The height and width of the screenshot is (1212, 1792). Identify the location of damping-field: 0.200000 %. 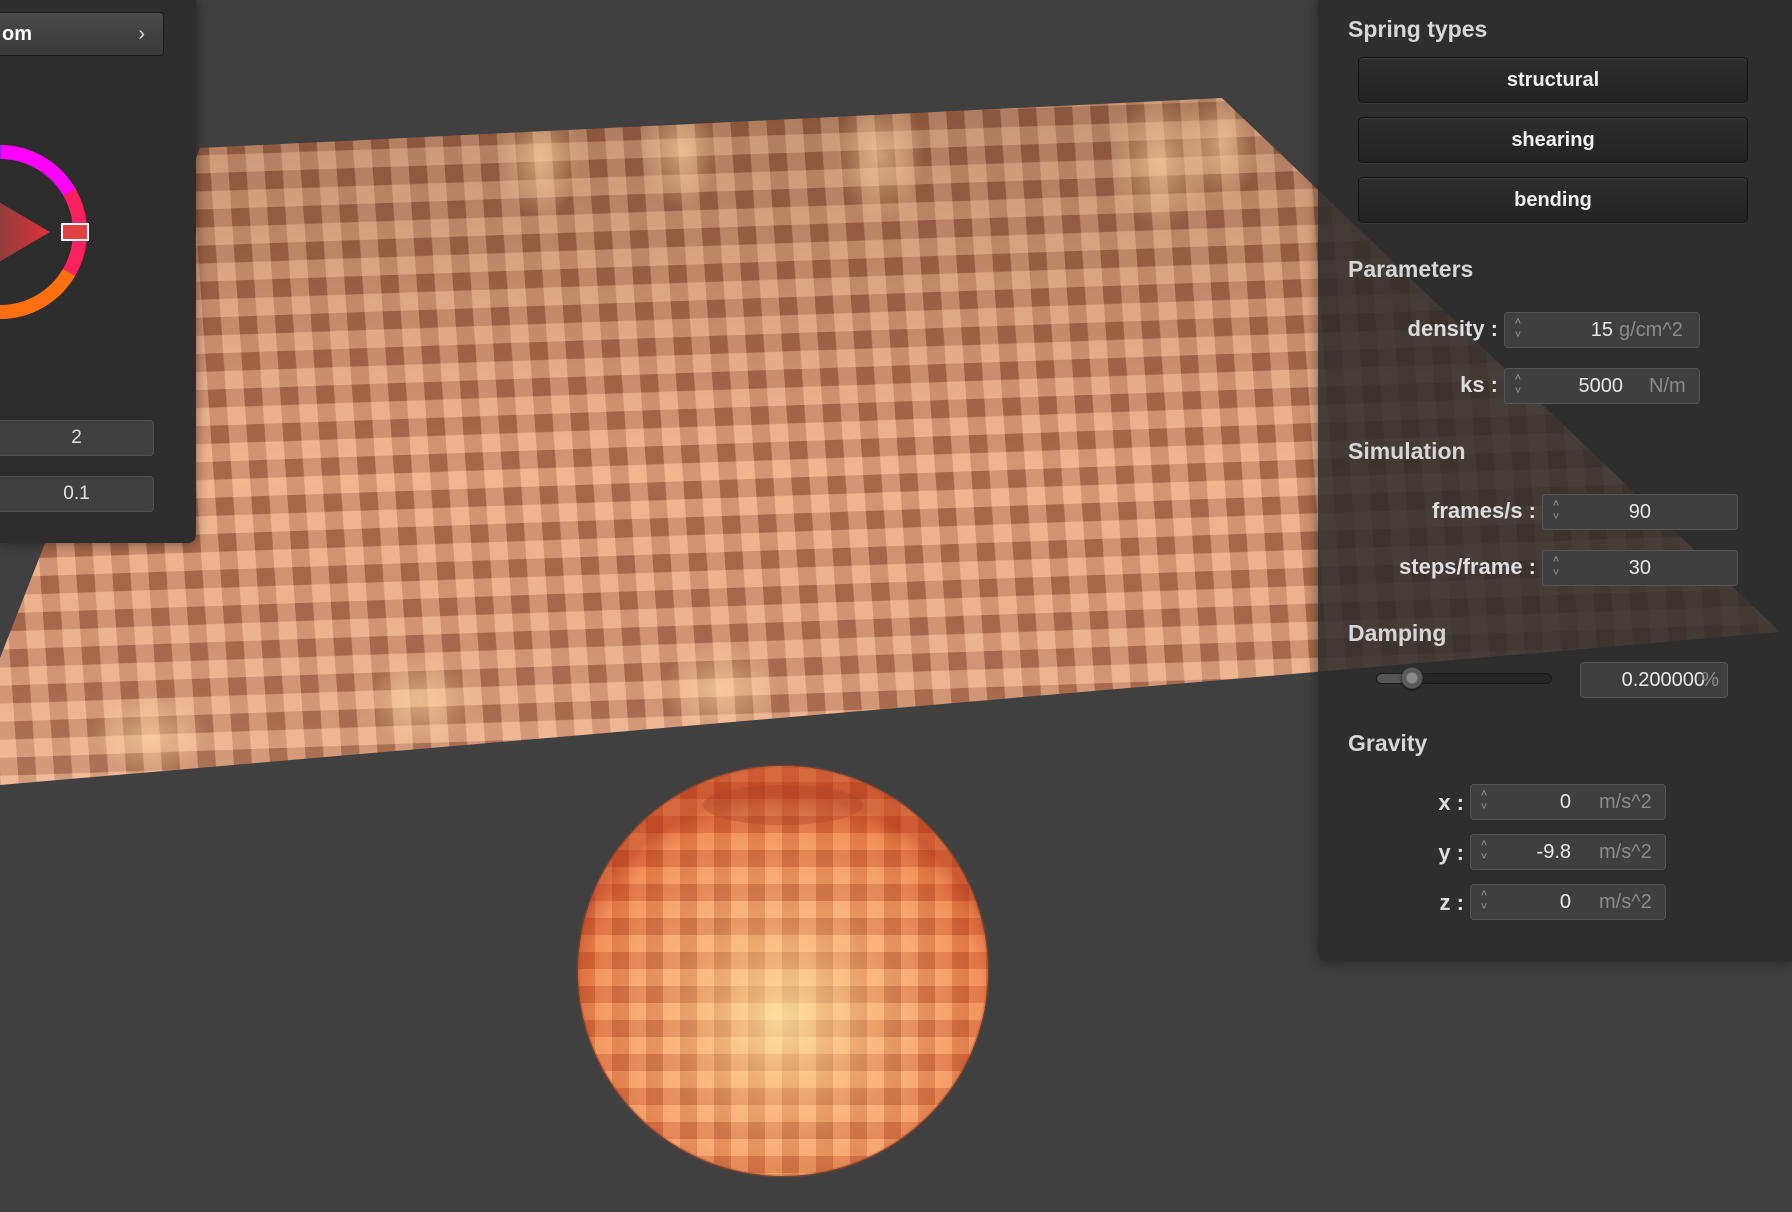
(1654, 680).